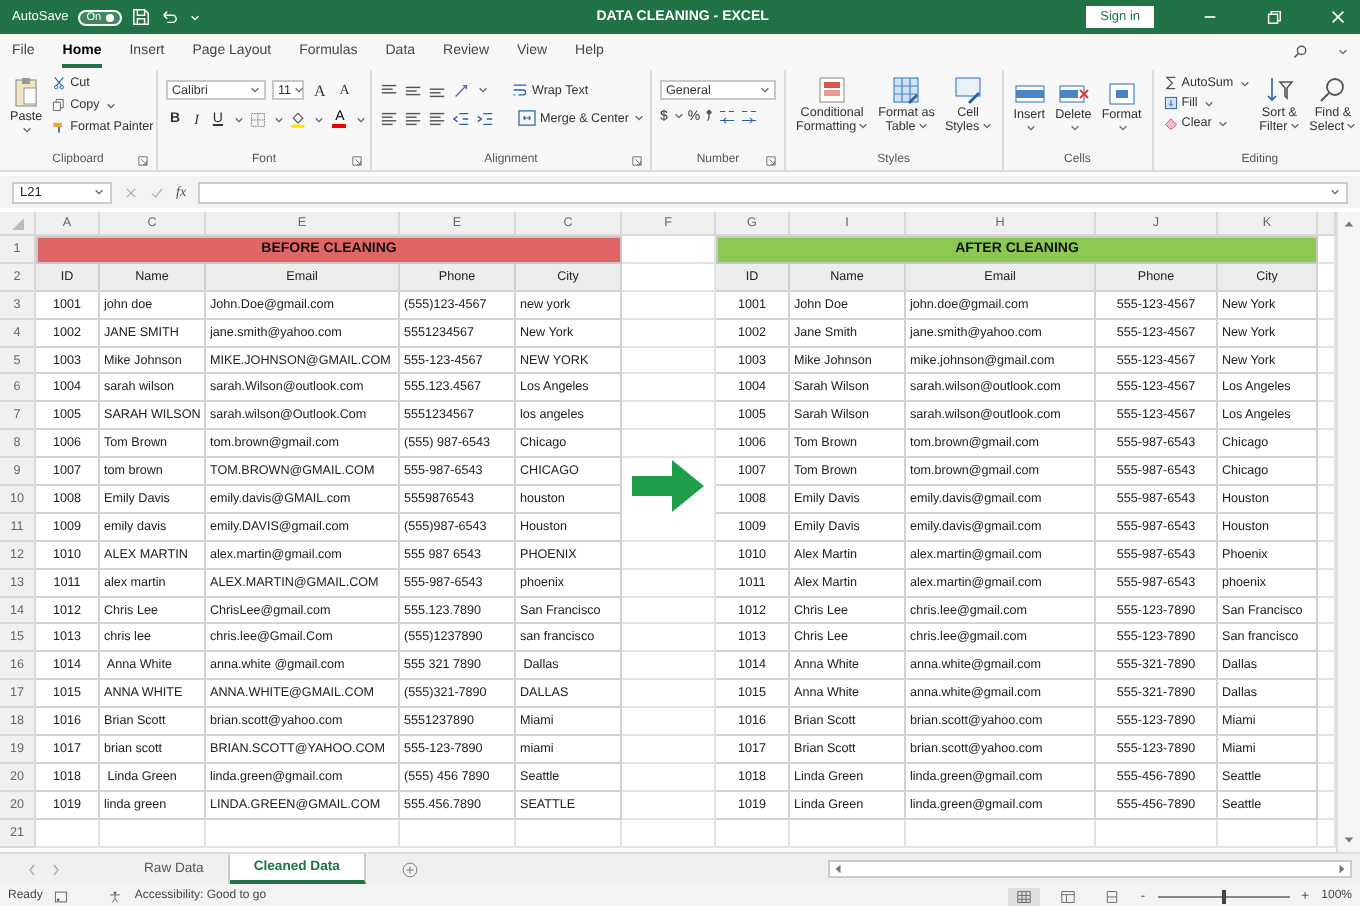 The height and width of the screenshot is (906, 1360). I want to click on fill-down-icon, so click(1170, 103).